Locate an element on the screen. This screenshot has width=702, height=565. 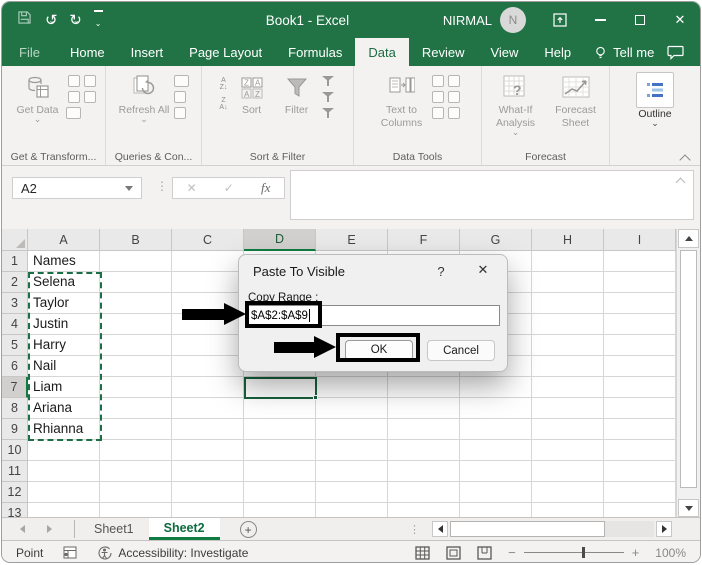
horizontal-scroll-thumb is located at coordinates (528, 529).